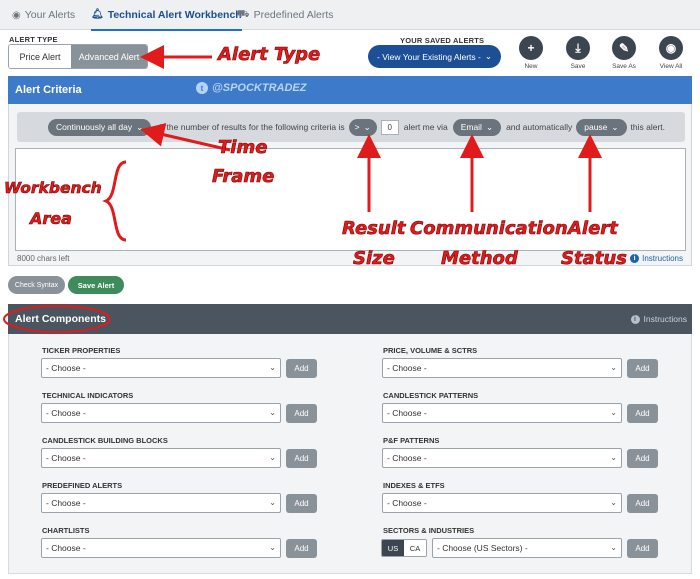 This screenshot has height=579, width=700. I want to click on category-chartlists: CHARTLISTS, so click(66, 530).